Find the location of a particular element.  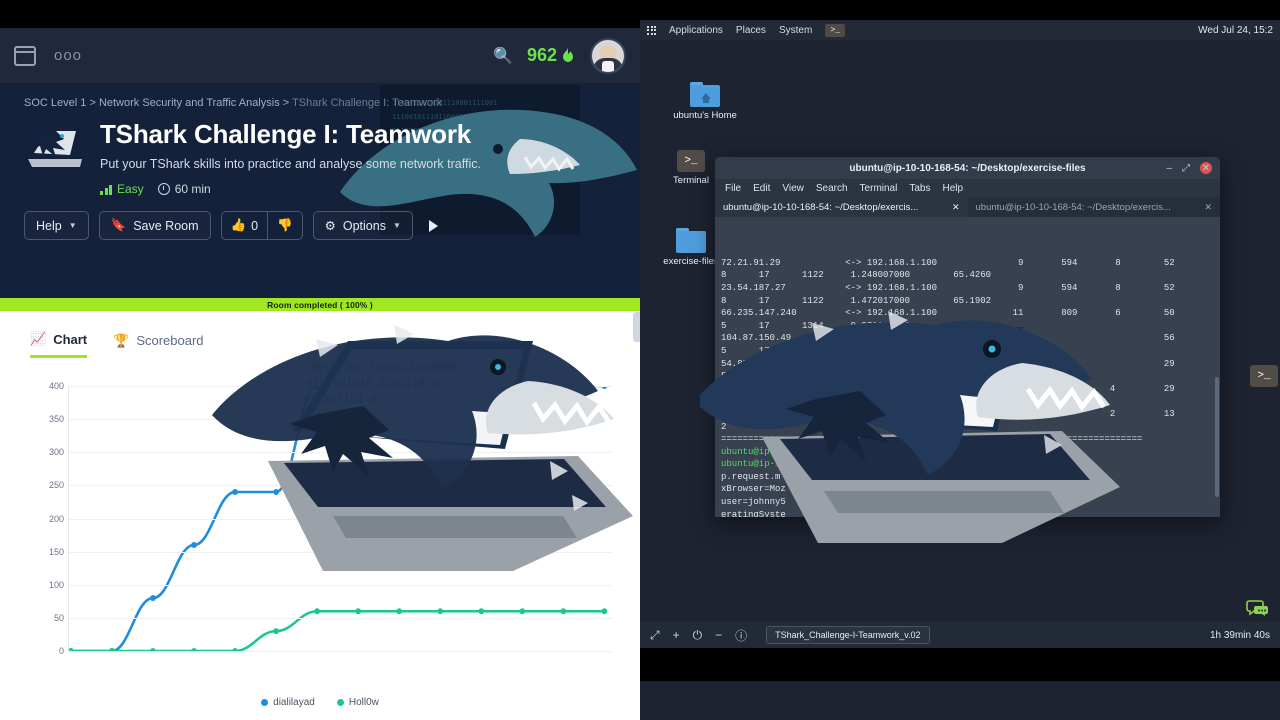

duration-badge: 60 min is located at coordinates (184, 189).